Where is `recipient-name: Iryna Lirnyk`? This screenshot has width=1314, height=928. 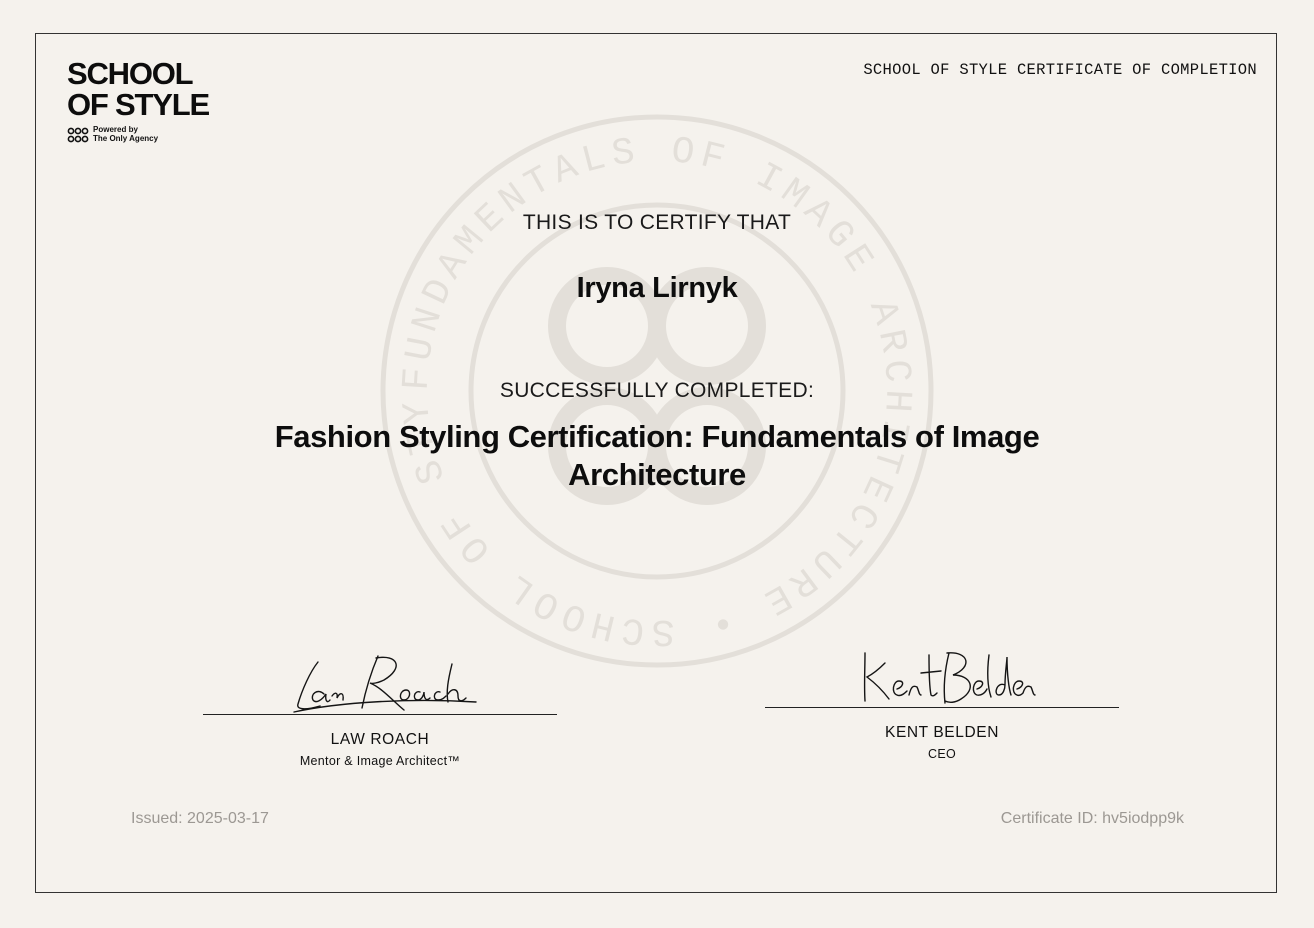 recipient-name: Iryna Lirnyk is located at coordinates (657, 288).